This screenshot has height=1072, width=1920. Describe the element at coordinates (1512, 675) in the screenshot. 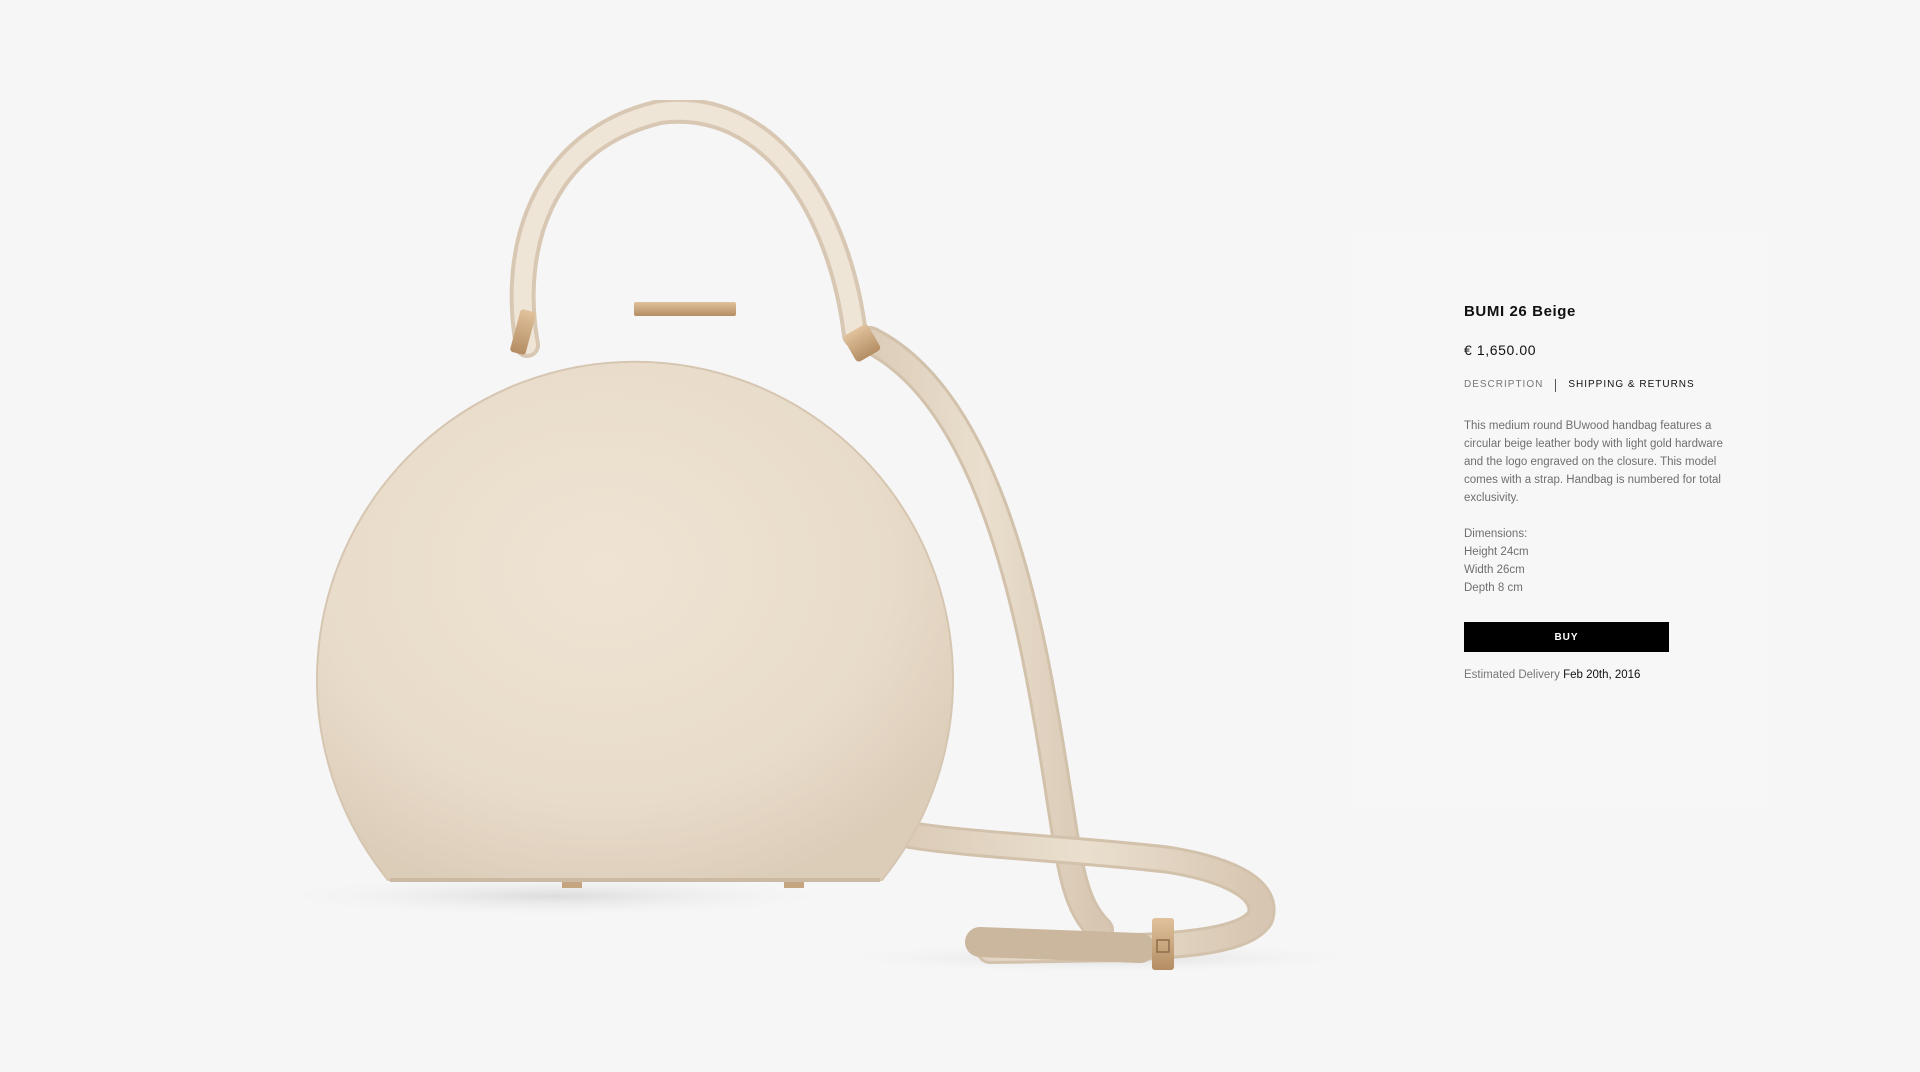

I see `delivery-label: Estimated Delivery` at that location.